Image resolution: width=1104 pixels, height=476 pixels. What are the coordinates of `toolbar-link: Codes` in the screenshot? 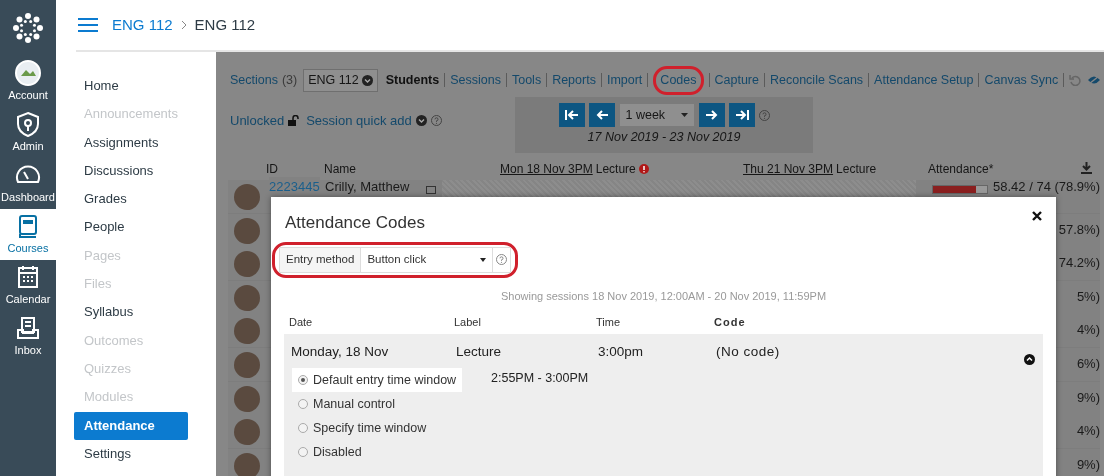 It's located at (678, 80).